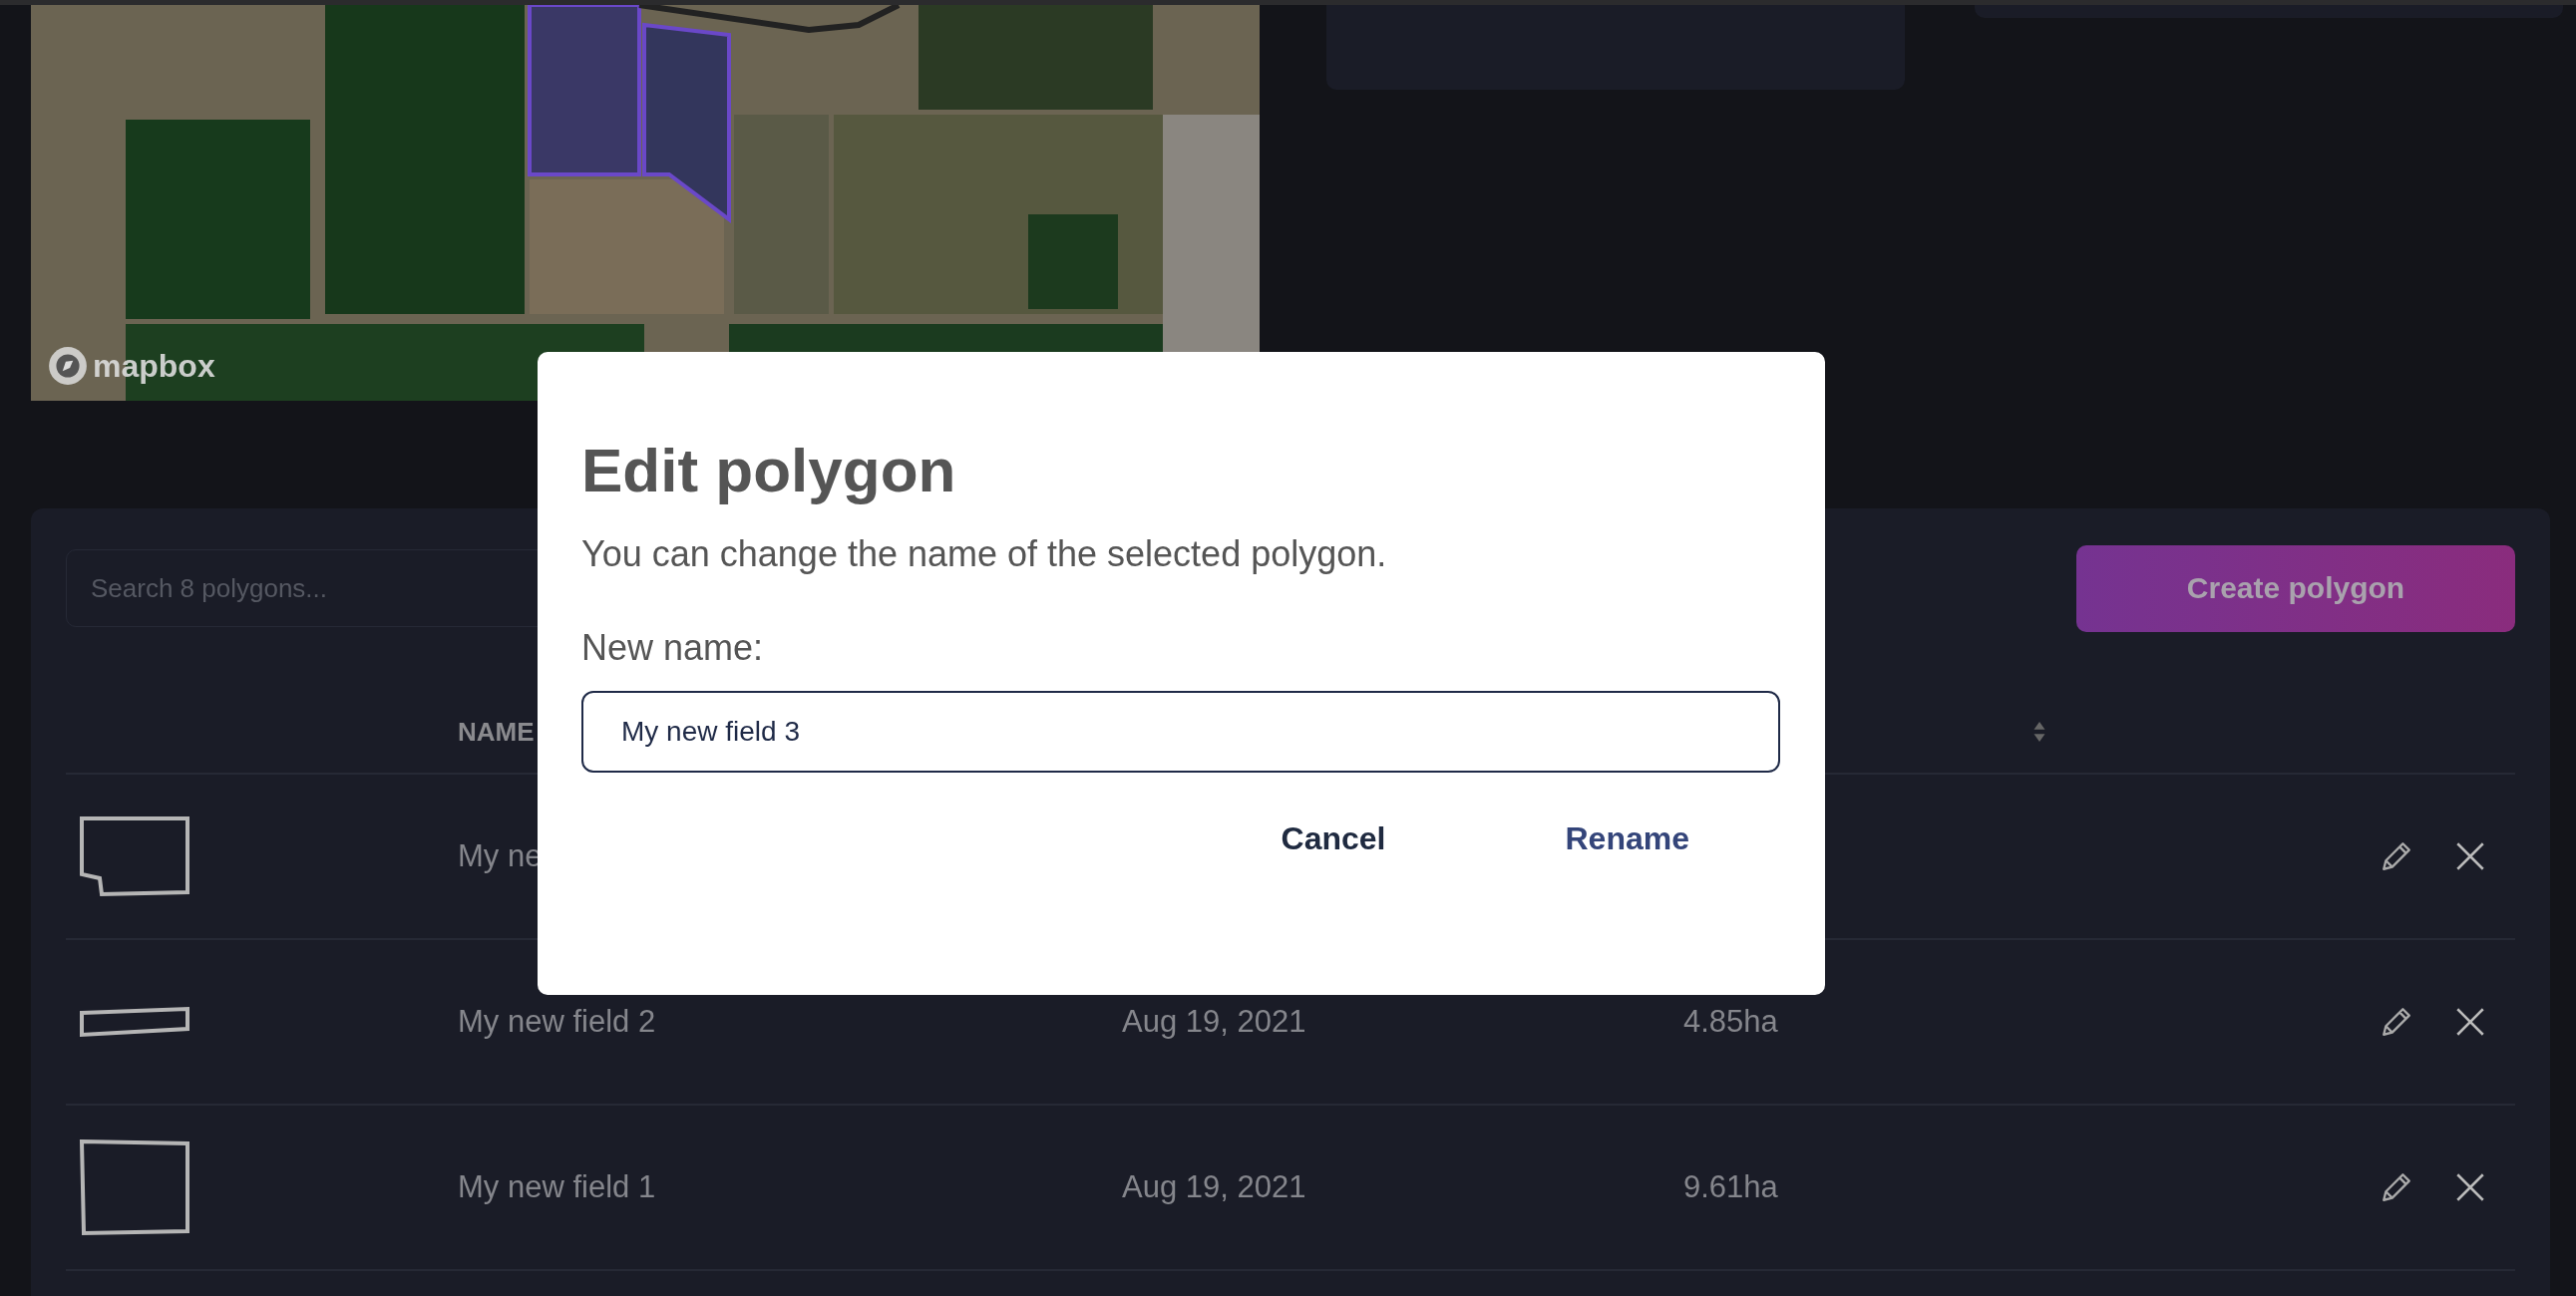 This screenshot has width=2576, height=1296. What do you see at coordinates (673, 648) in the screenshot?
I see `field-label: New name:` at bounding box center [673, 648].